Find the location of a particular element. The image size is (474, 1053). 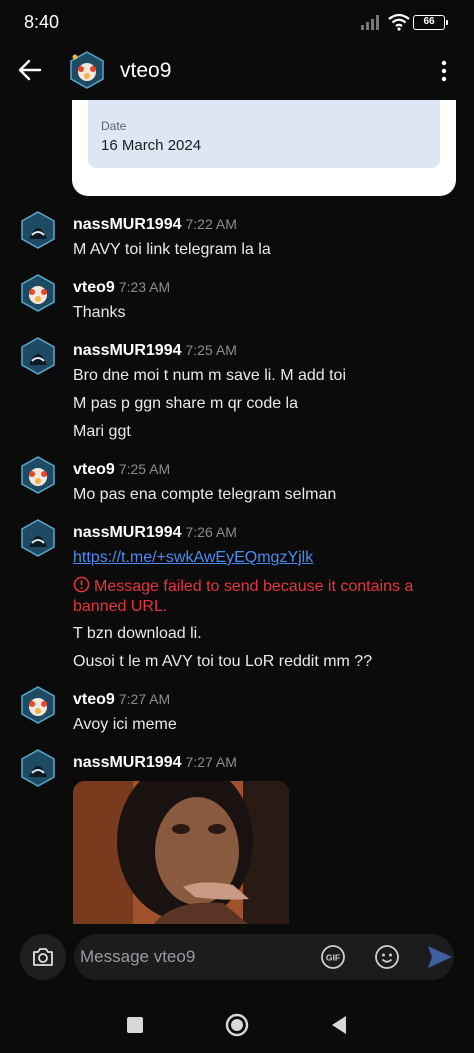

svg-text: GIF is located at coordinates (333, 958).